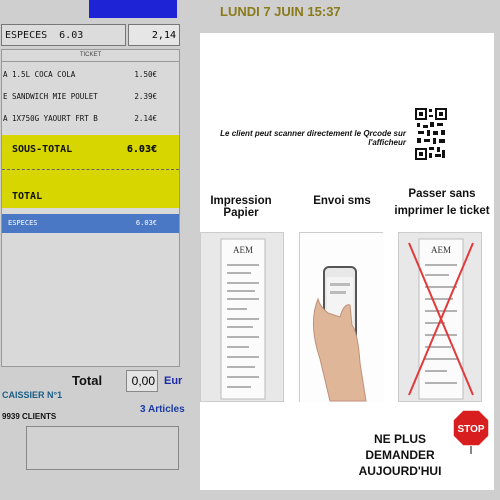 This screenshot has width=500, height=500. I want to click on subtotal-band: SOUS-TOTAL 6.03€ TOTAL 6.03€, so click(90, 171).